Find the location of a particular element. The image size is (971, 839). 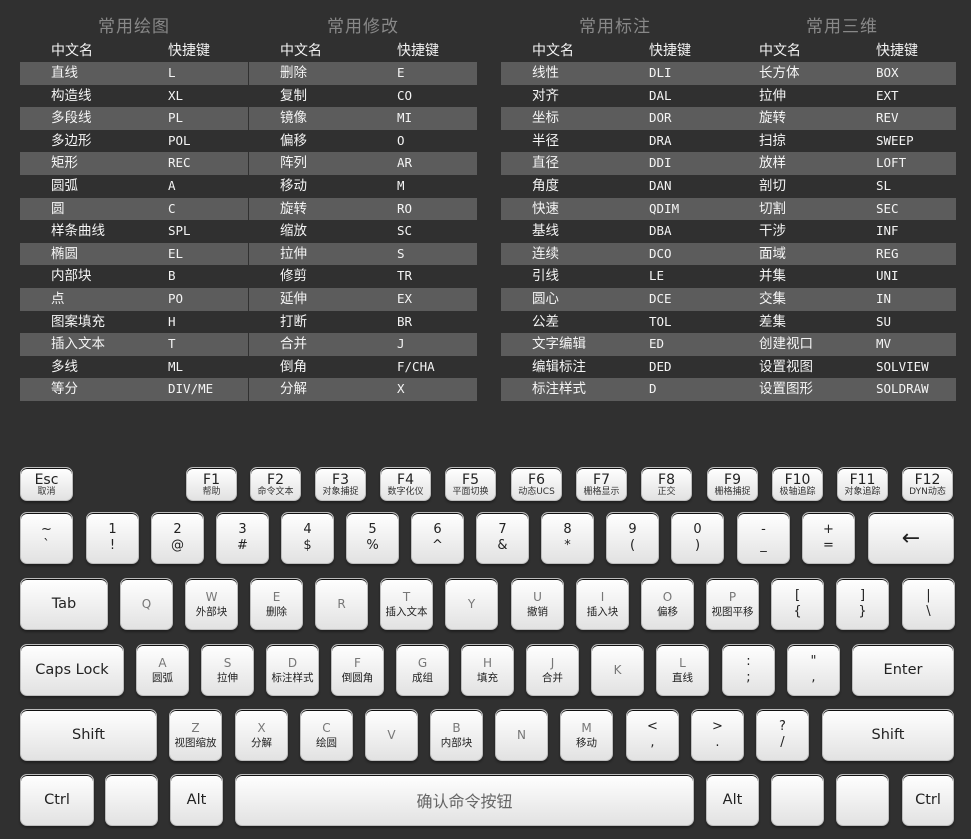

command-key: REC is located at coordinates (179, 163).